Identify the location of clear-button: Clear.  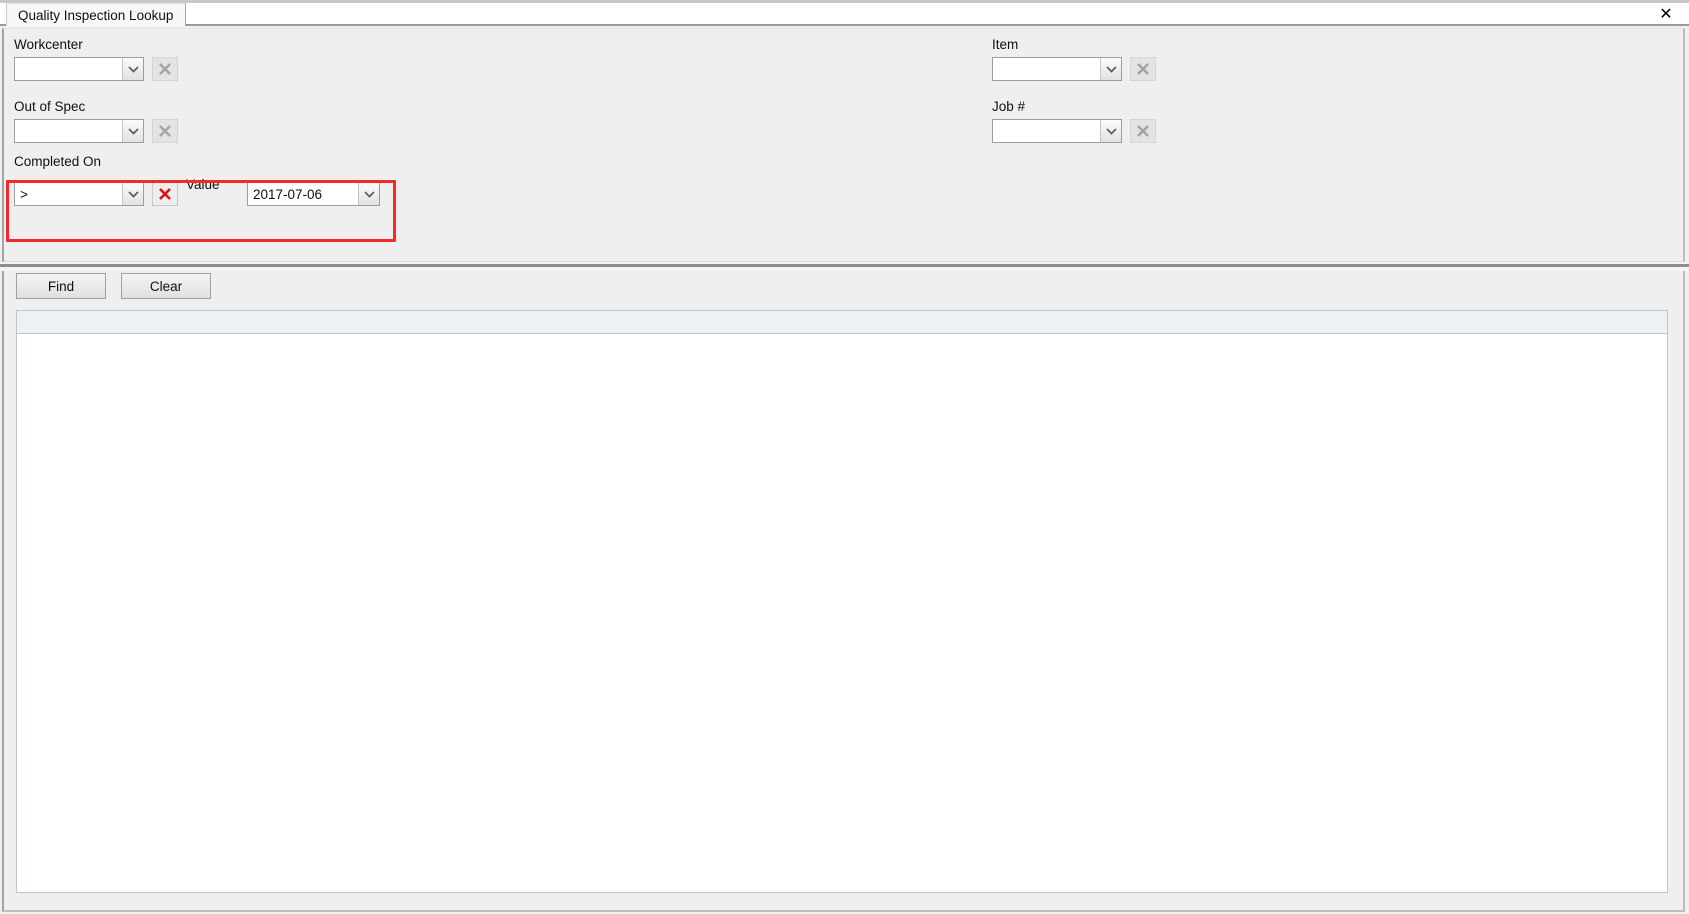
(166, 286).